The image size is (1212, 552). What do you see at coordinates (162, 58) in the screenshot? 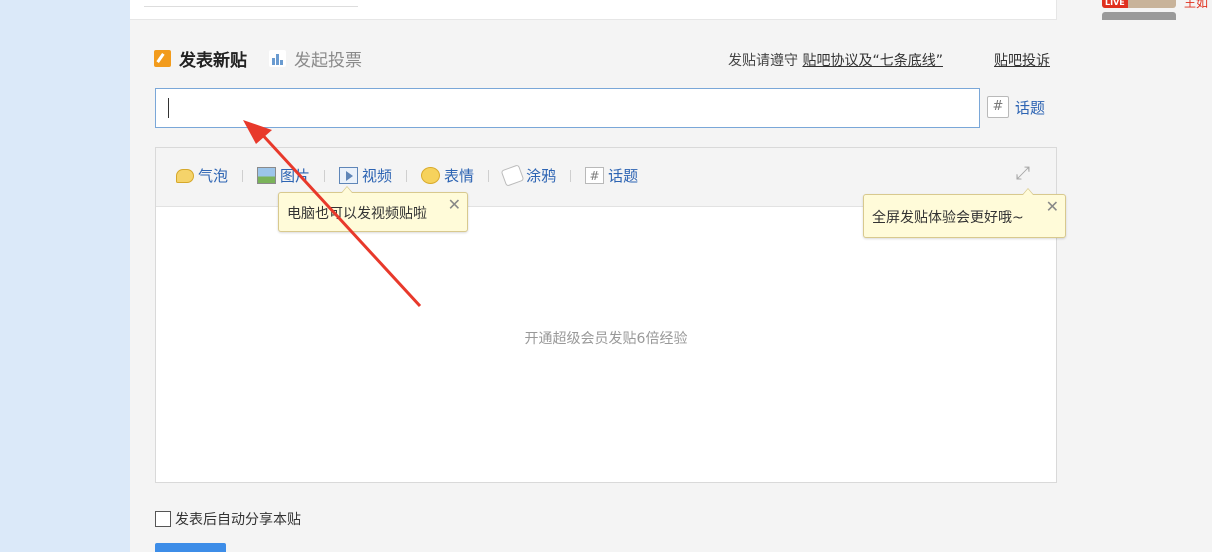
I see `edit-icon` at bounding box center [162, 58].